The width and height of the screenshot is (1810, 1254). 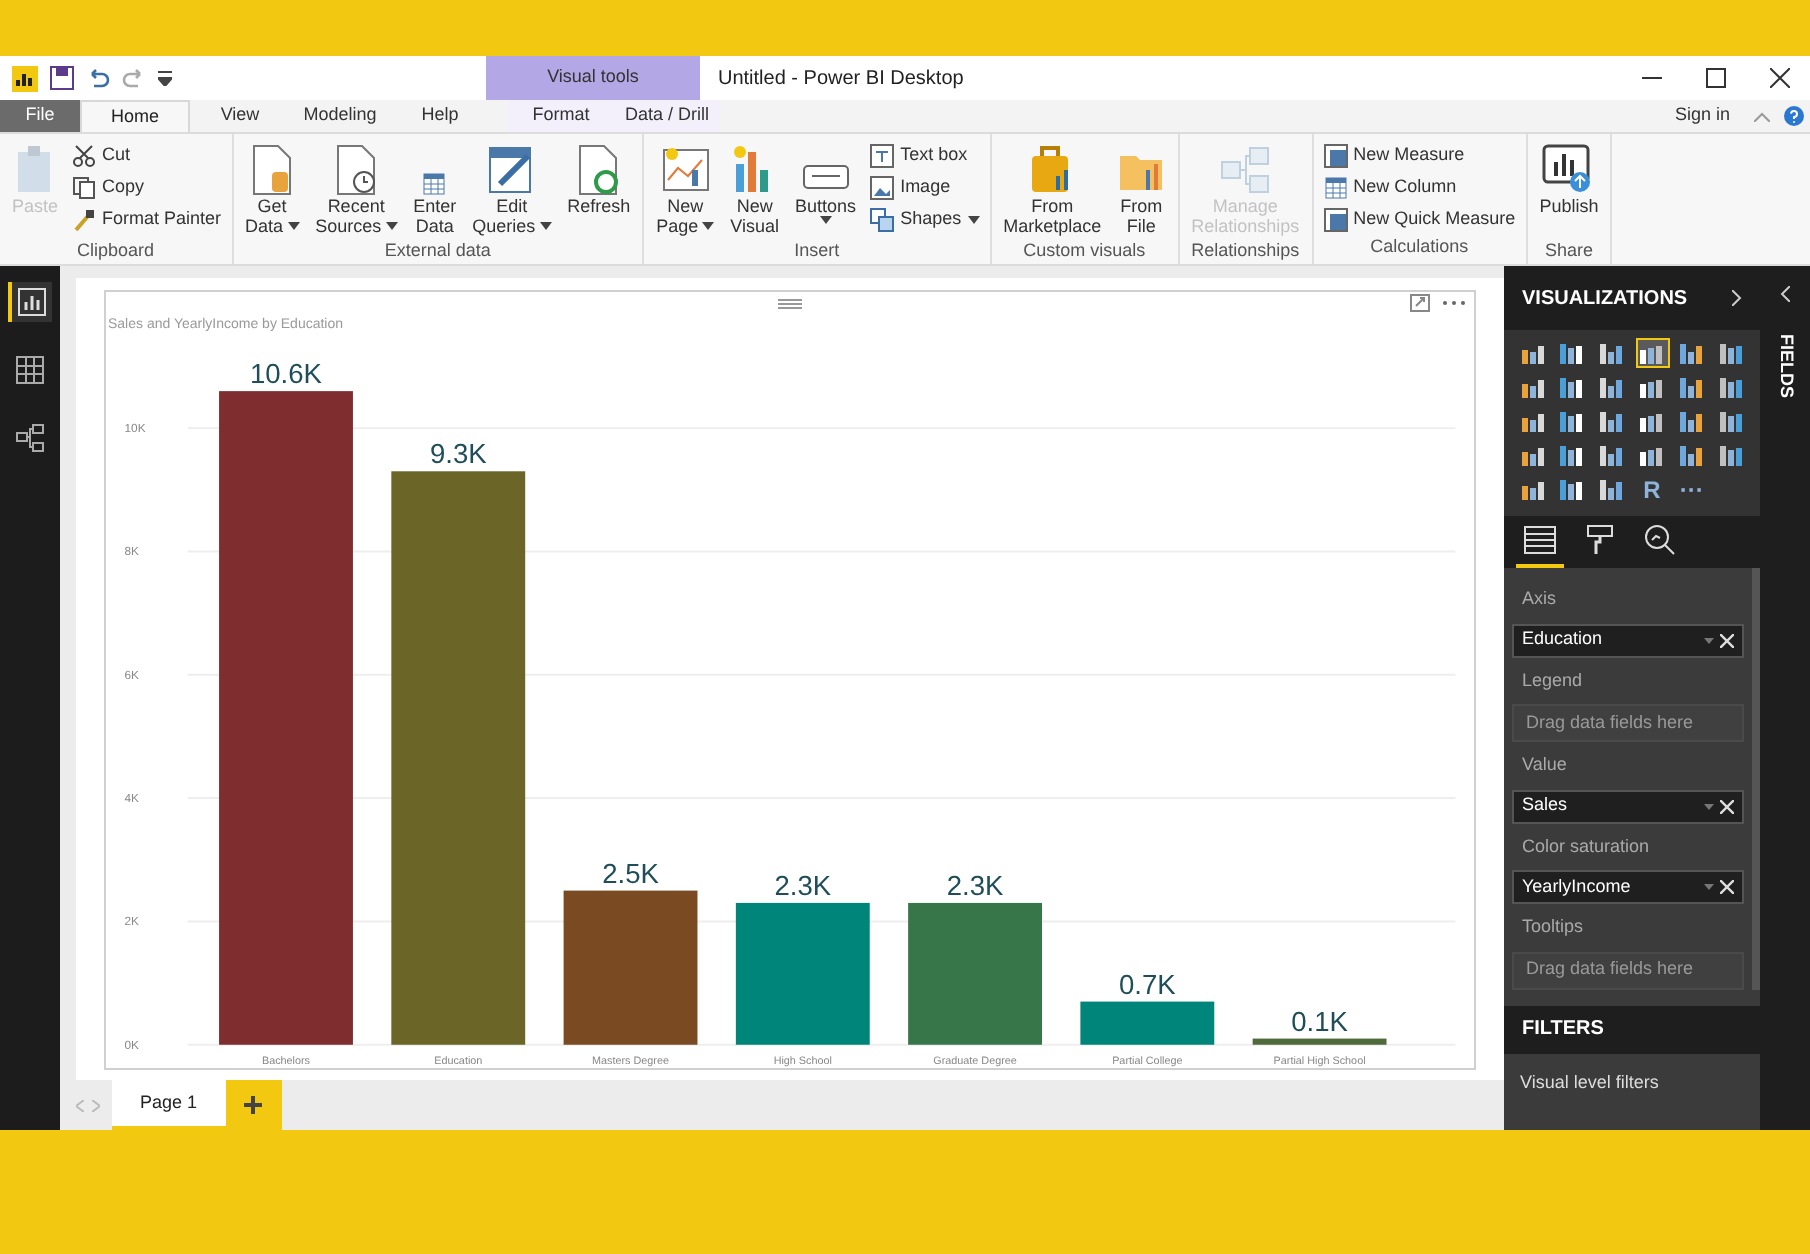 What do you see at coordinates (826, 186) in the screenshot?
I see `ribbon-button: Buttons` at bounding box center [826, 186].